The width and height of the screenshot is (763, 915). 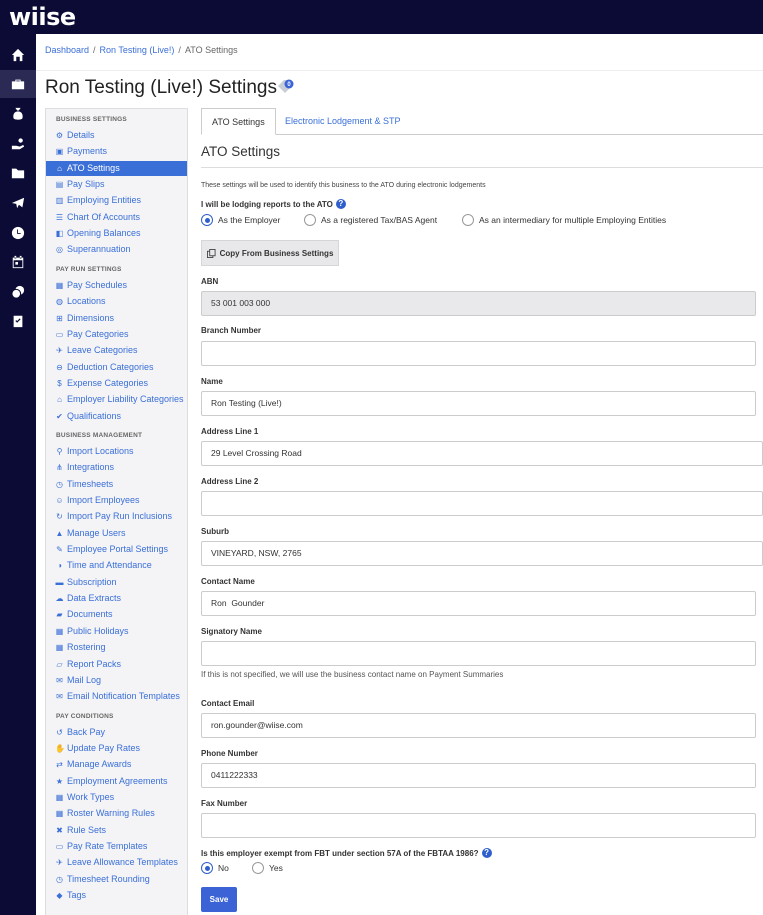 What do you see at coordinates (238, 121) in the screenshot?
I see `tab-ato-settings: ATO Settings` at bounding box center [238, 121].